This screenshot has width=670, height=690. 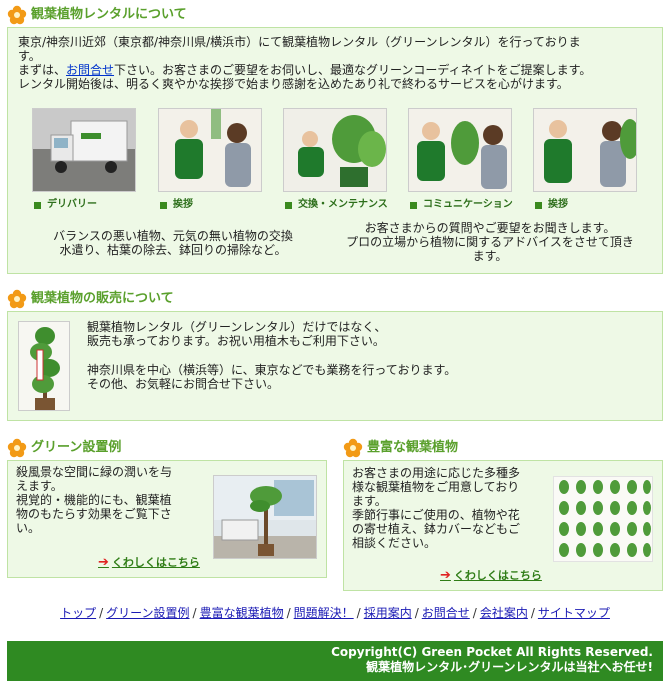 I want to click on sales-heading: 観葉植物の販売について, so click(x=90, y=299).